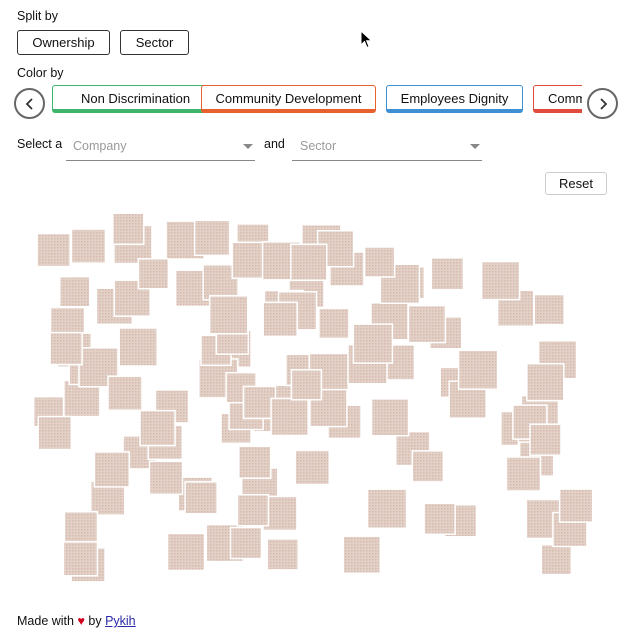  I want to click on split-sector-button: Sector, so click(154, 42).